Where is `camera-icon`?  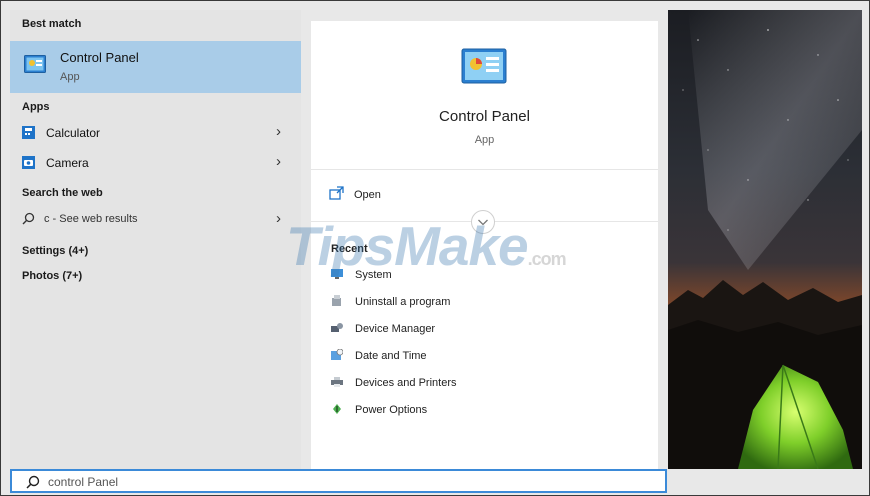 camera-icon is located at coordinates (28, 162).